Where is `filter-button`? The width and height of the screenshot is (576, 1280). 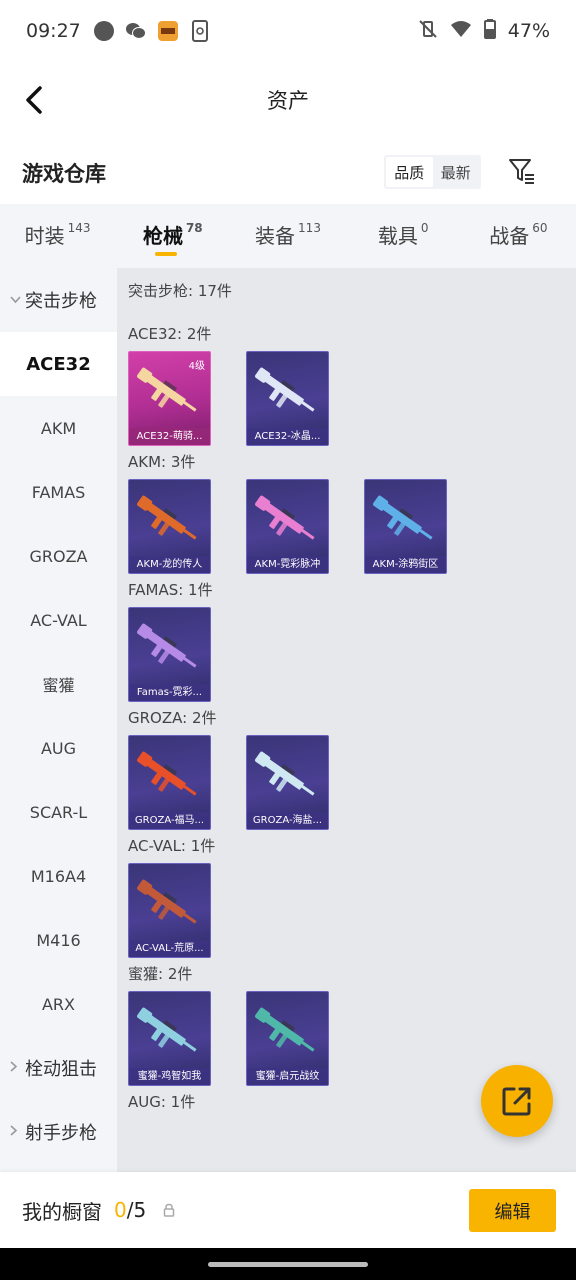
filter-button is located at coordinates (522, 171).